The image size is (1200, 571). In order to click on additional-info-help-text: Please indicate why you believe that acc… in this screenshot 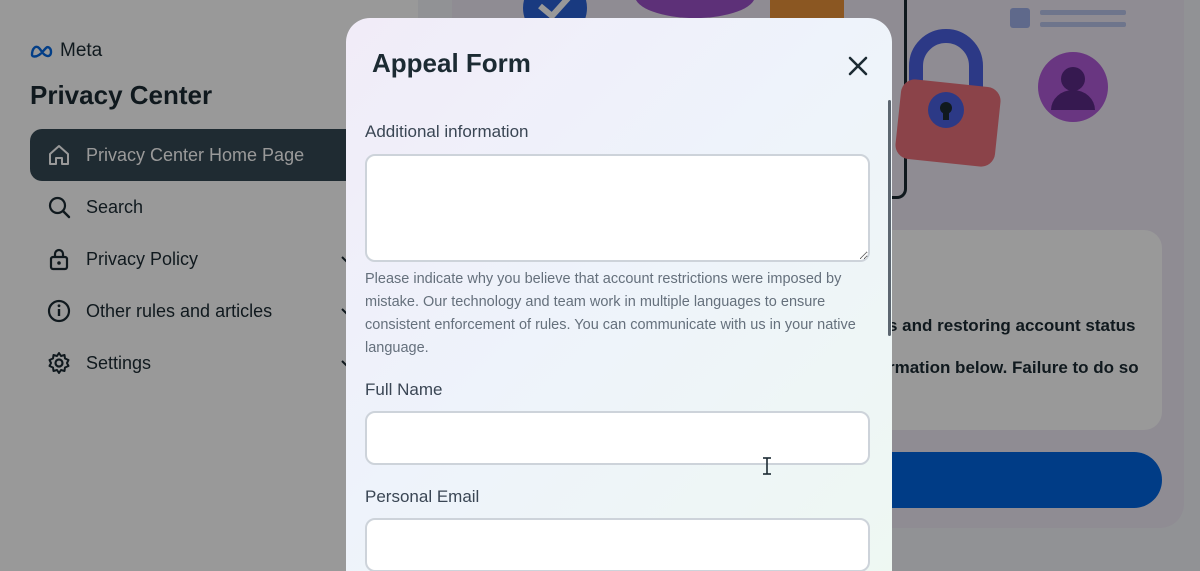, I will do `click(610, 313)`.